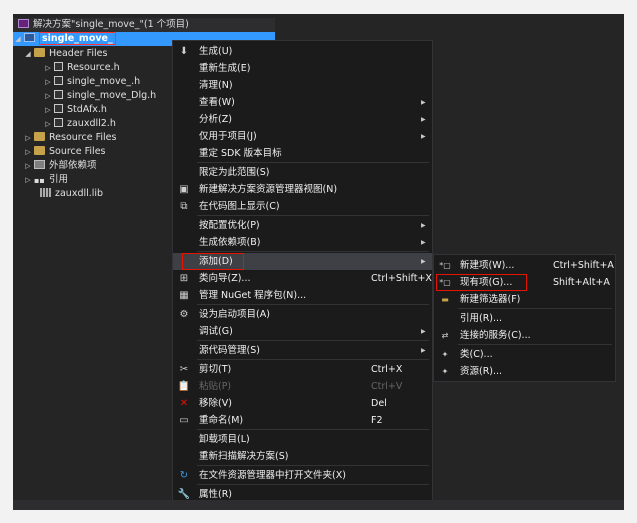 The width and height of the screenshot is (637, 523). Describe the element at coordinates (225, 68) in the screenshot. I see `menu-item-label: 重新生成(E)` at that location.